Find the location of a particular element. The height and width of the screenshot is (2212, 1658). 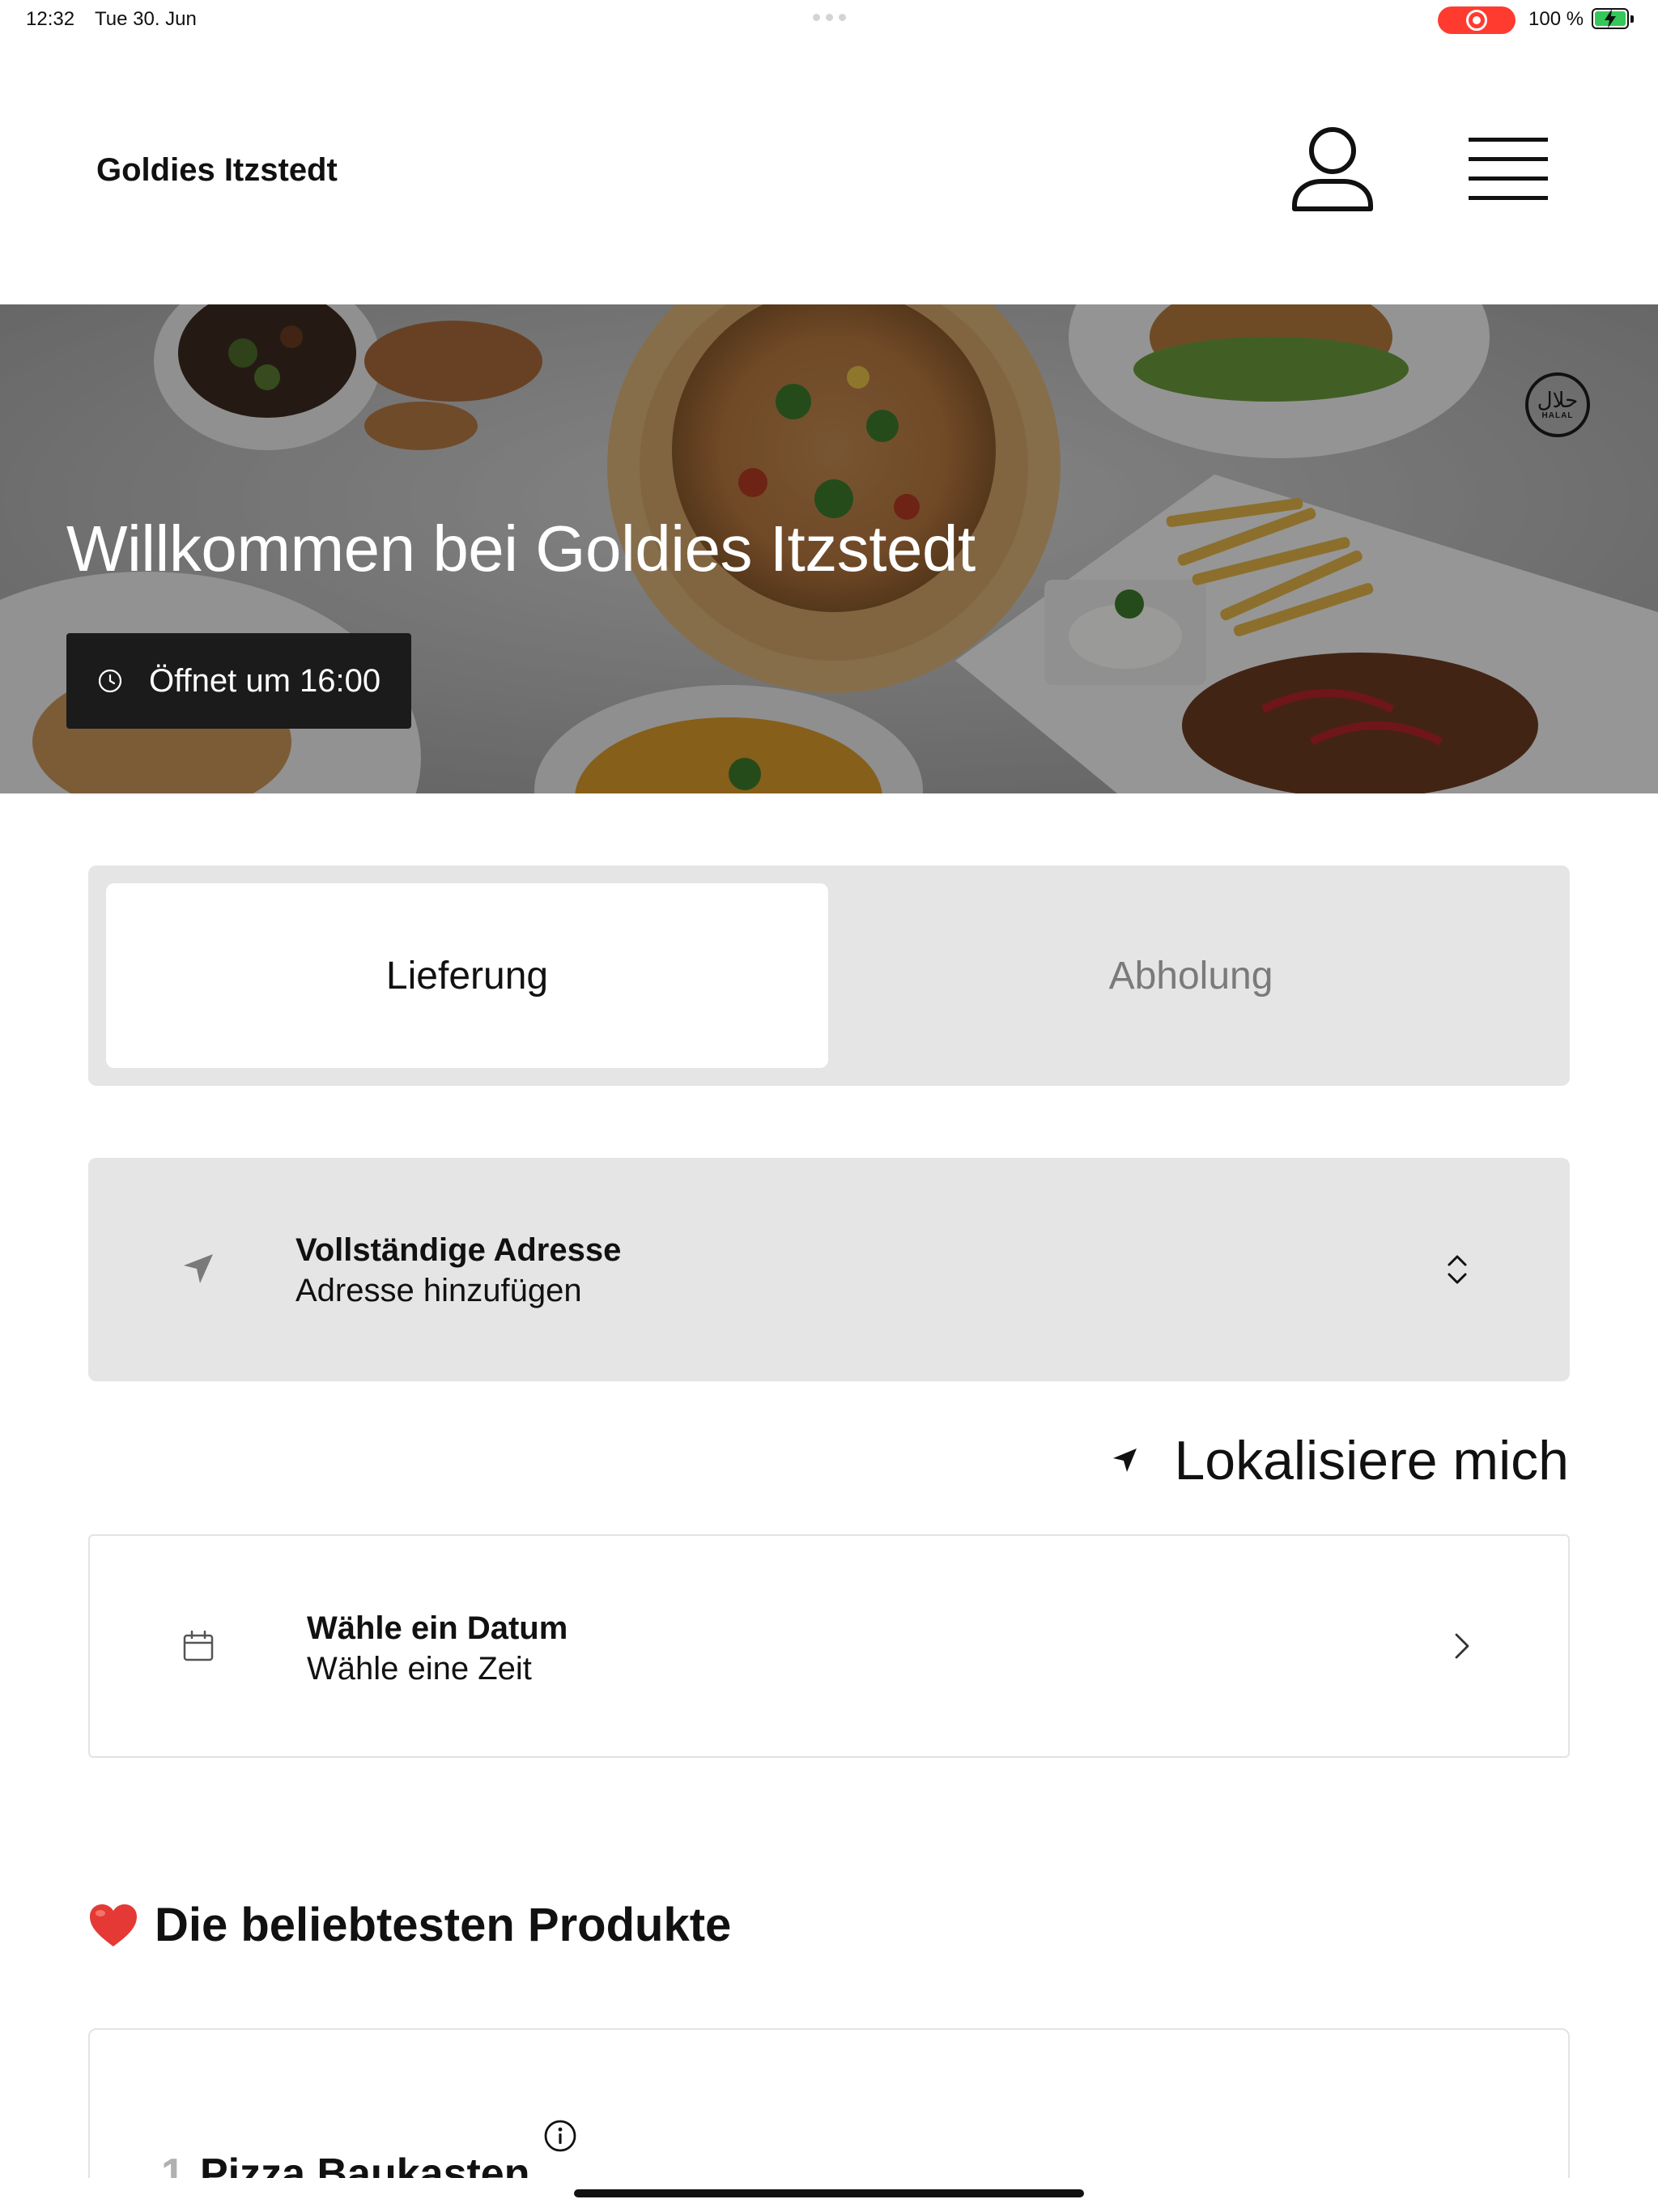

popular-products-heading: Die beliebtesten Produkte is located at coordinates (409, 1925).